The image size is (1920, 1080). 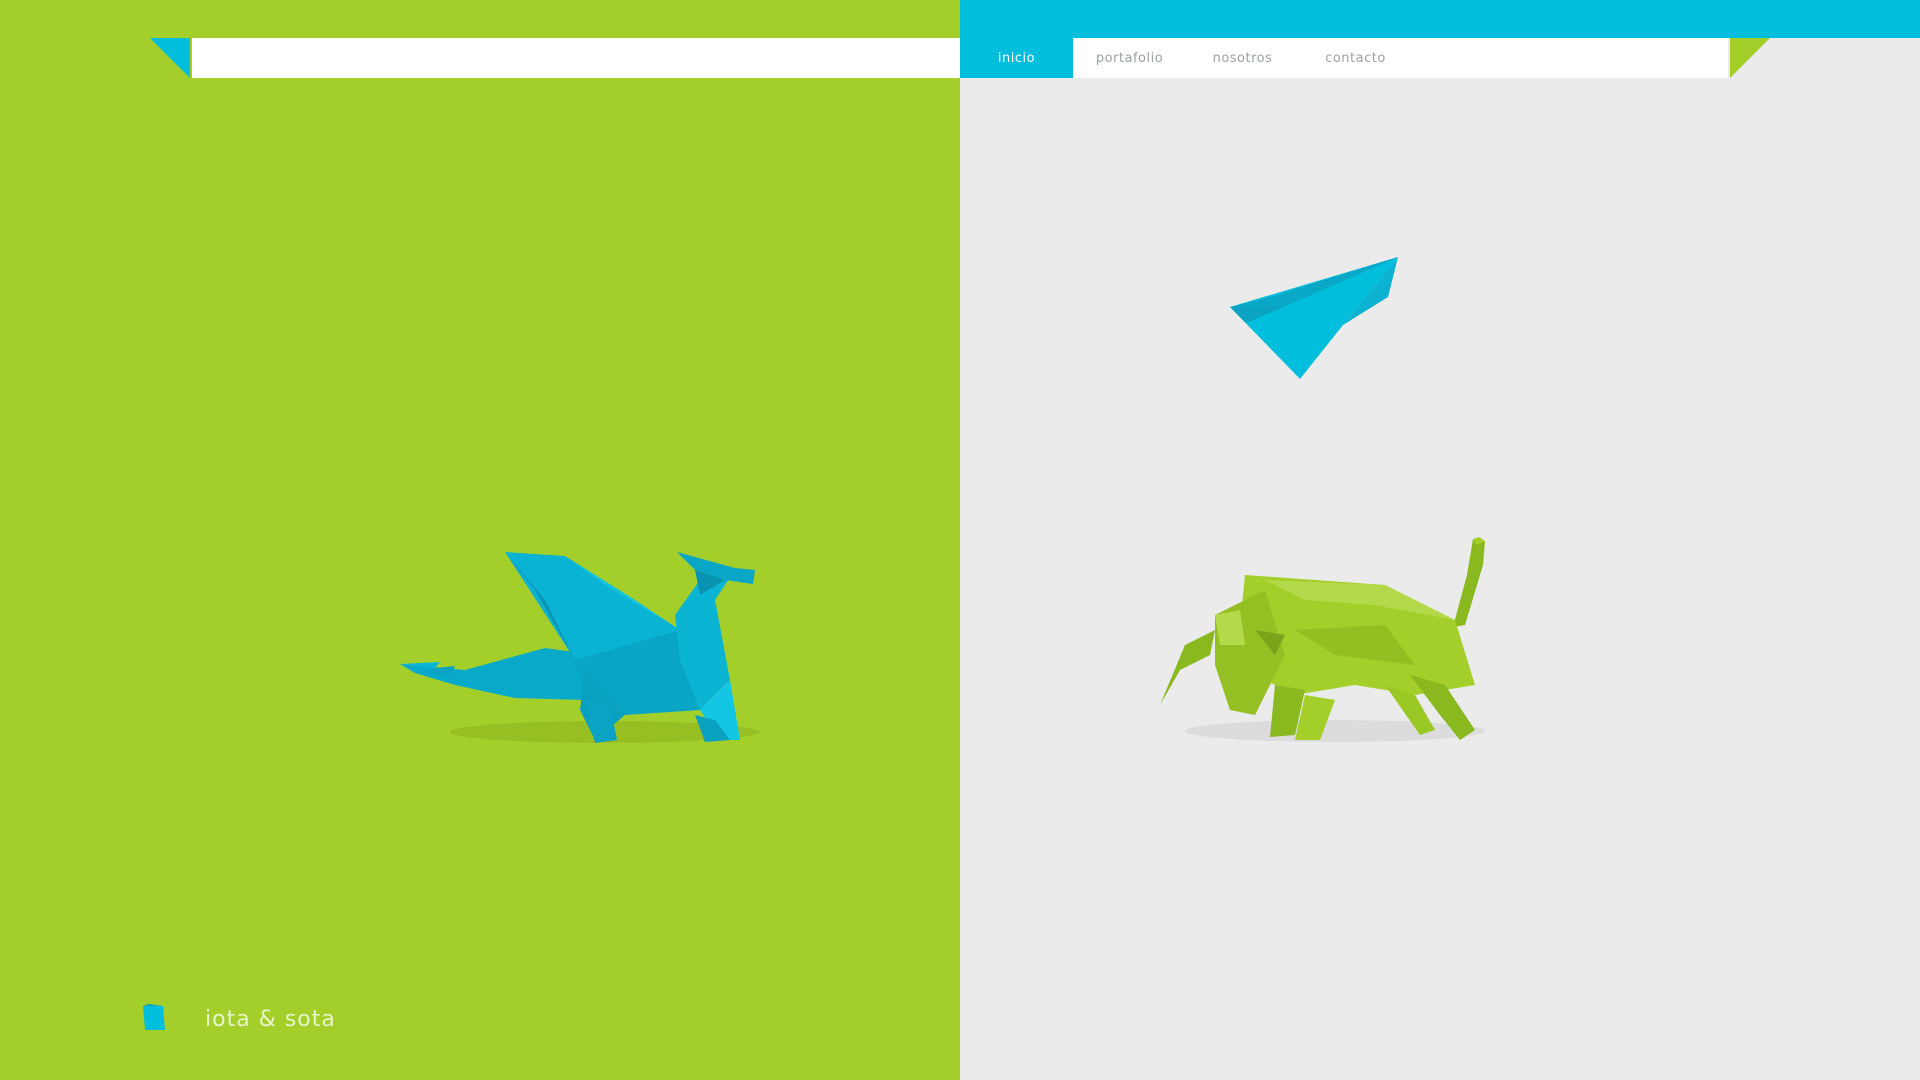 I want to click on origami-bull-icon, so click(x=1322, y=639).